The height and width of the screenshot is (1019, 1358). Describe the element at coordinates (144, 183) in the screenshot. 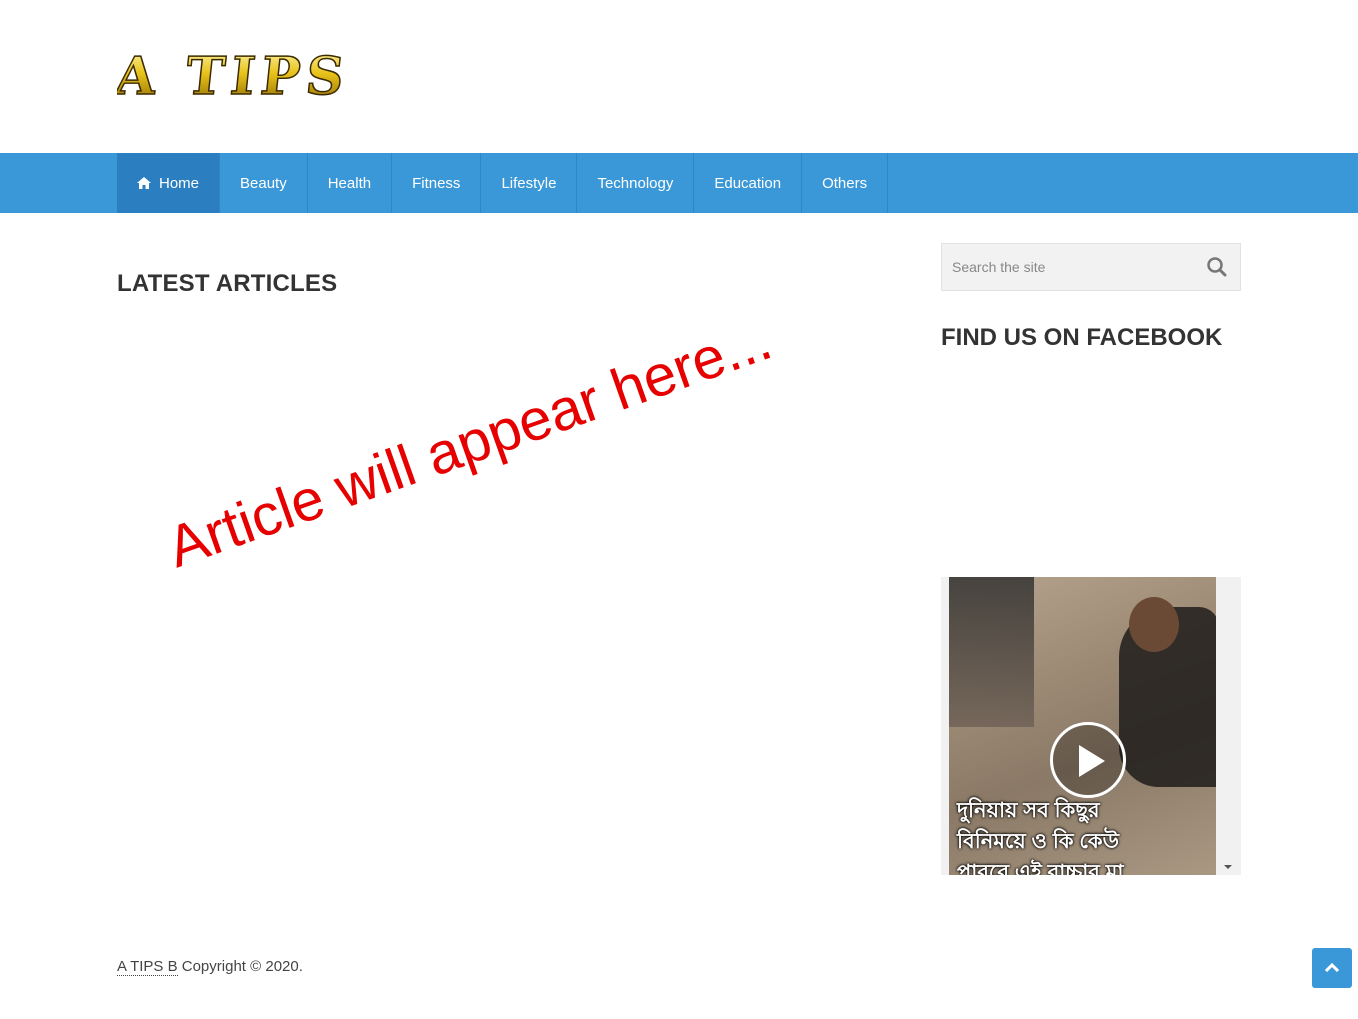

I see `home-icon` at that location.